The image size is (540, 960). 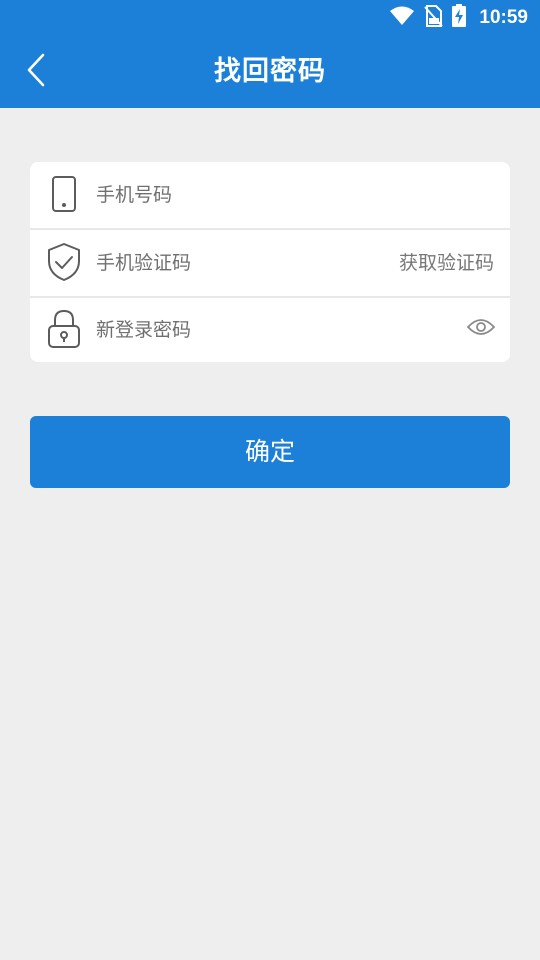 I want to click on status-icons: 10:59, so click(x=458, y=18).